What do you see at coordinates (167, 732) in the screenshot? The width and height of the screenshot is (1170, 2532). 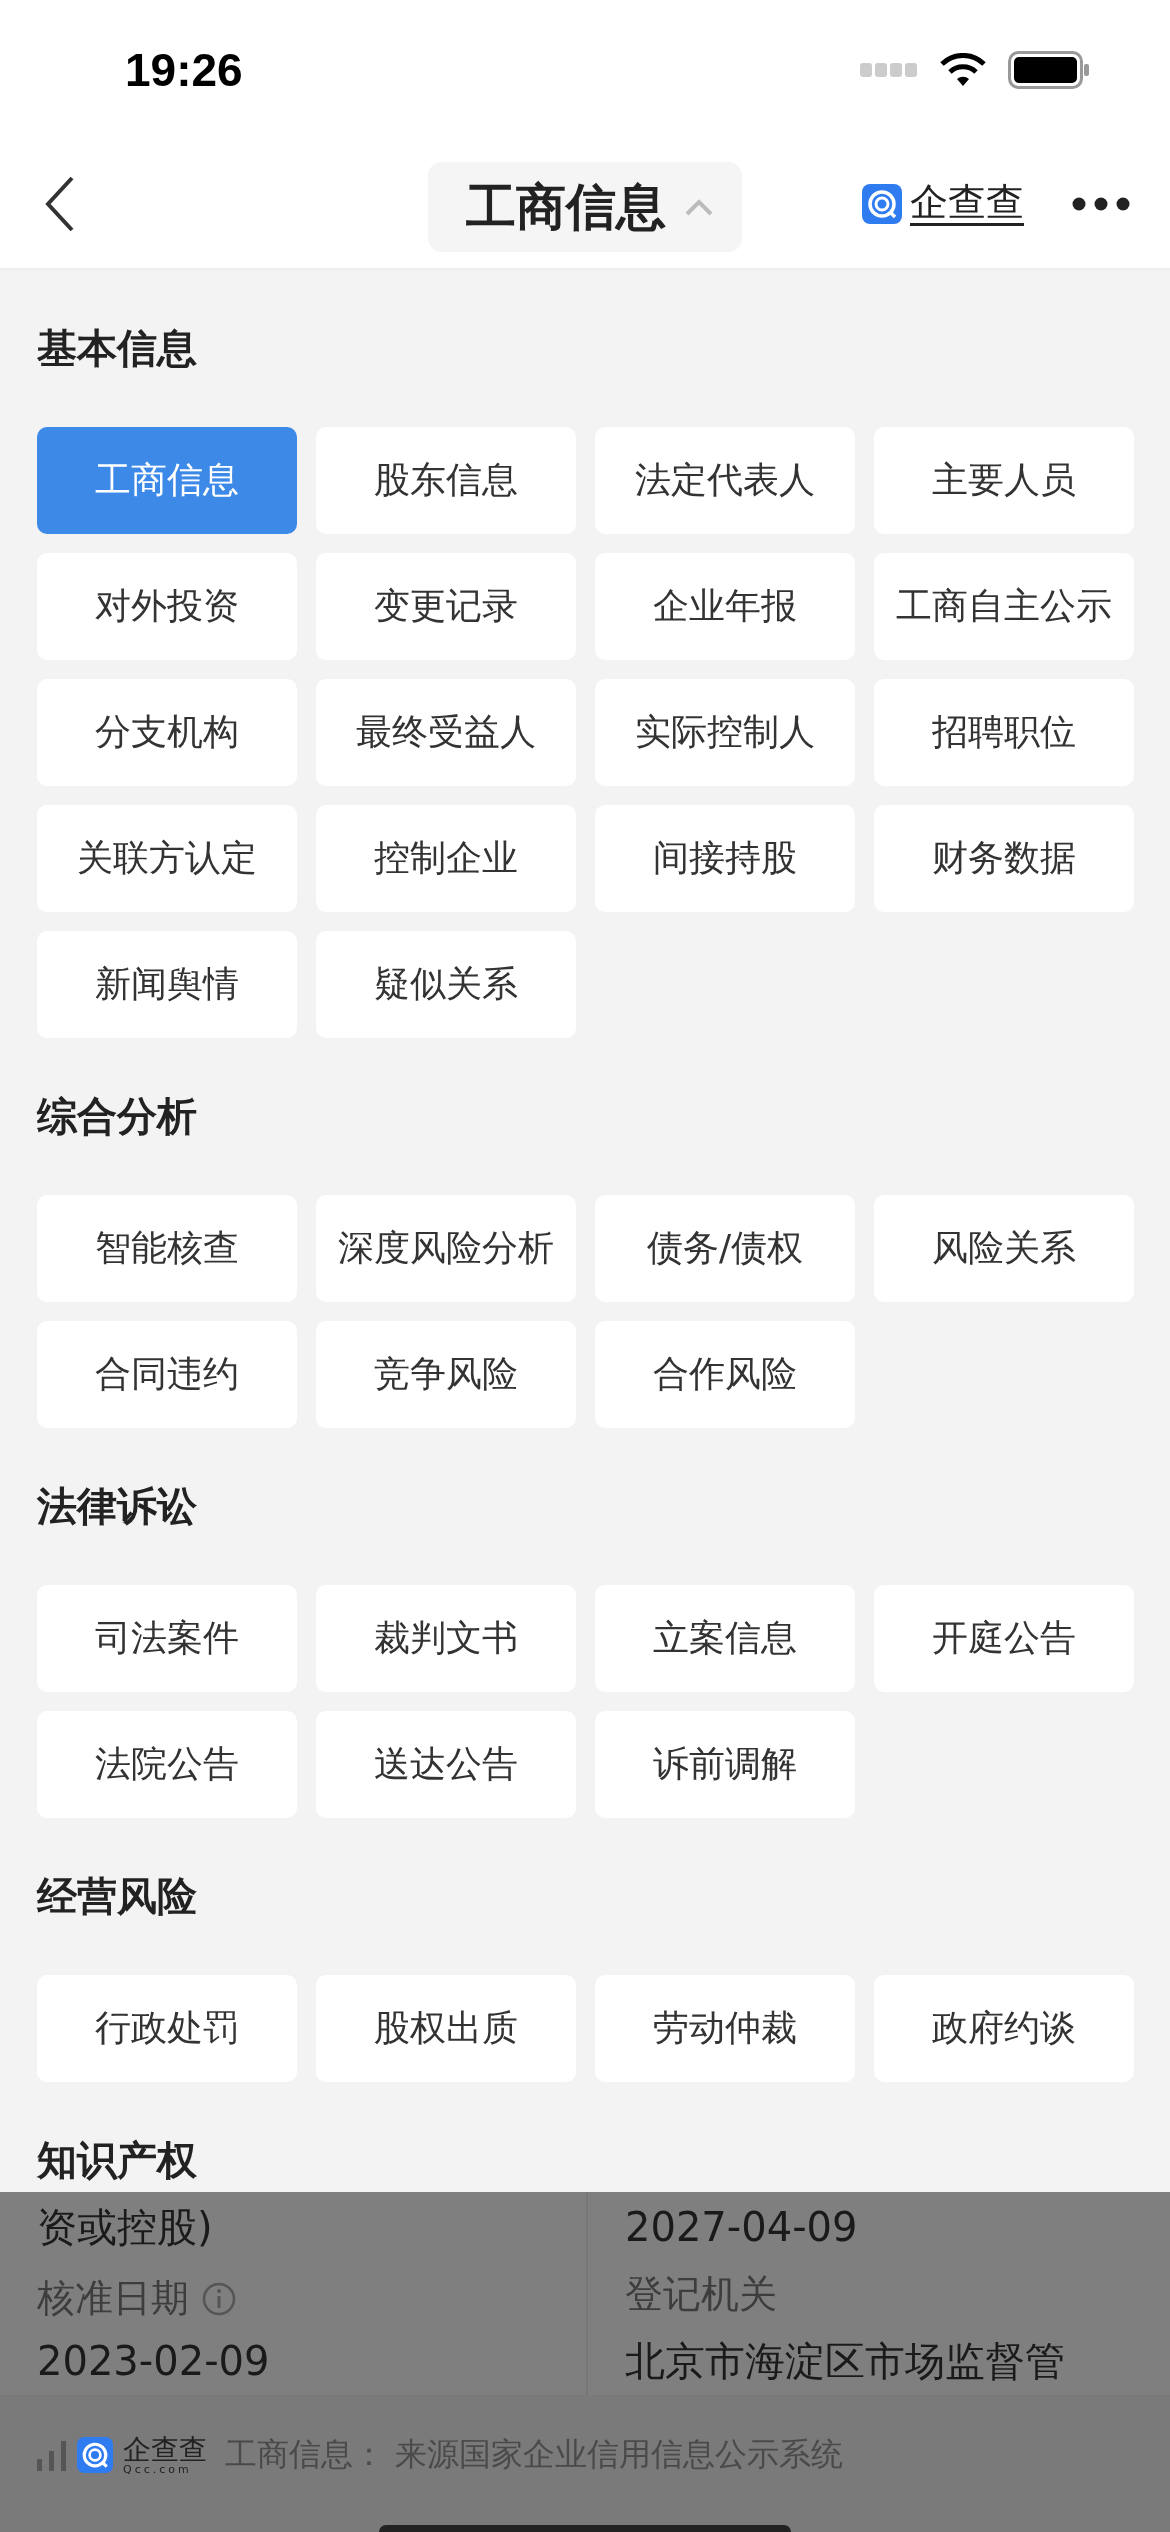 I see `category-button: 分支机构` at bounding box center [167, 732].